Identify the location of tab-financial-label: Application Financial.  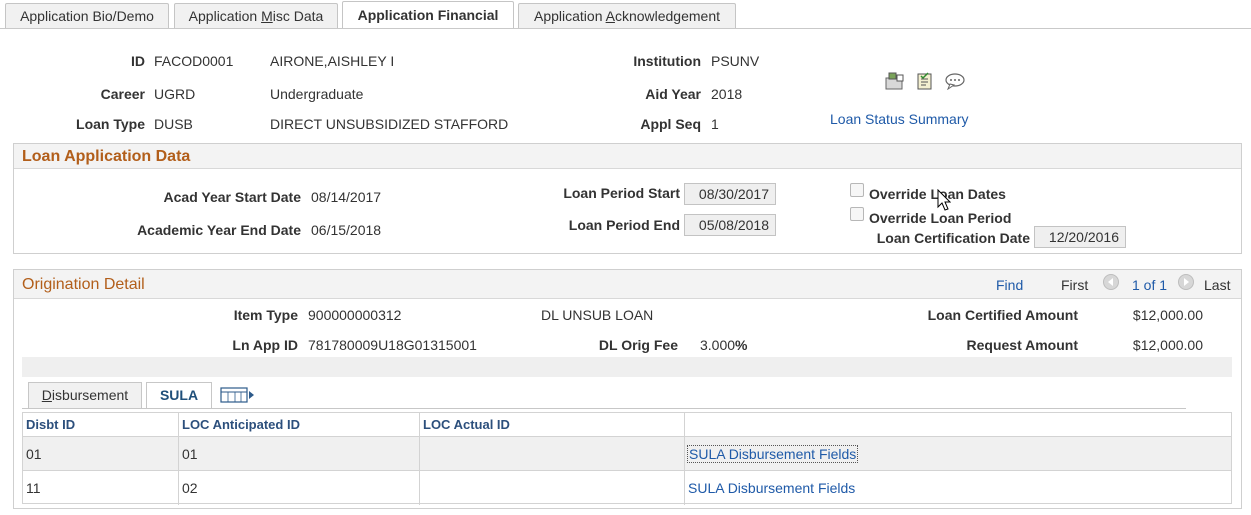
(428, 15).